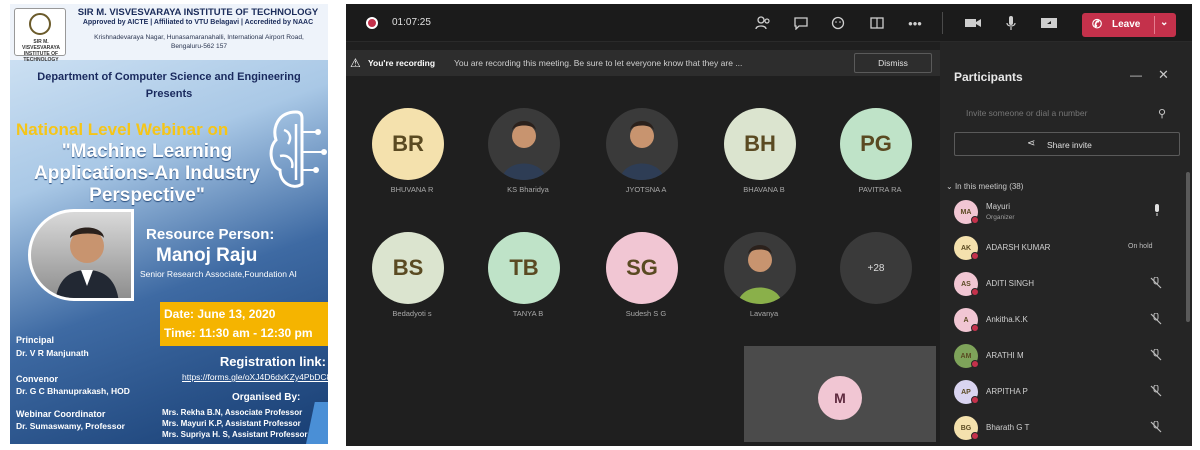 The width and height of the screenshot is (1200, 450). Describe the element at coordinates (528, 313) in the screenshot. I see `tile-name: TANYA B` at that location.